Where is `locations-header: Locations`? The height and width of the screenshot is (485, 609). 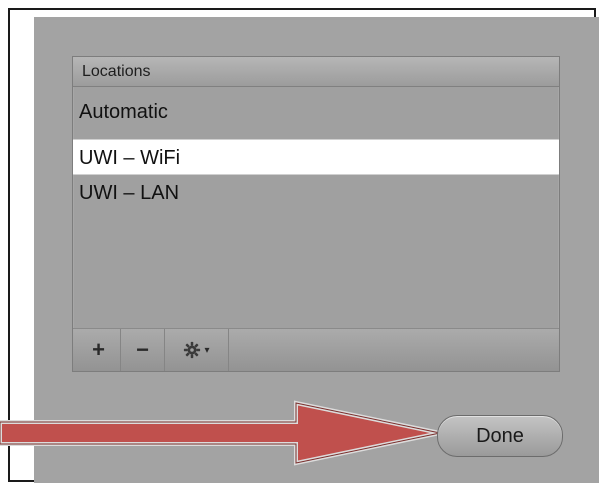 locations-header: Locations is located at coordinates (316, 72).